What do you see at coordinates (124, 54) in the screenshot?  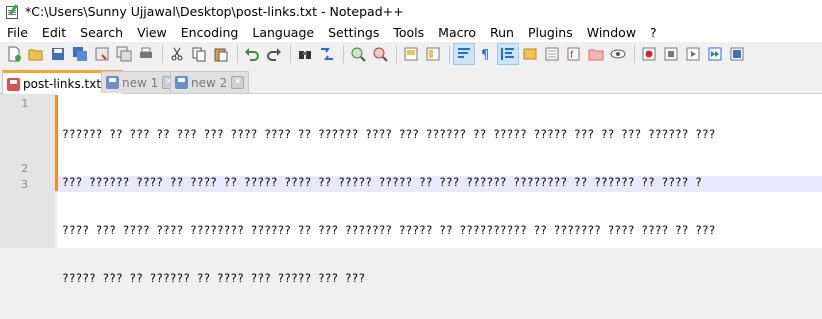 I see `close-all-icon` at bounding box center [124, 54].